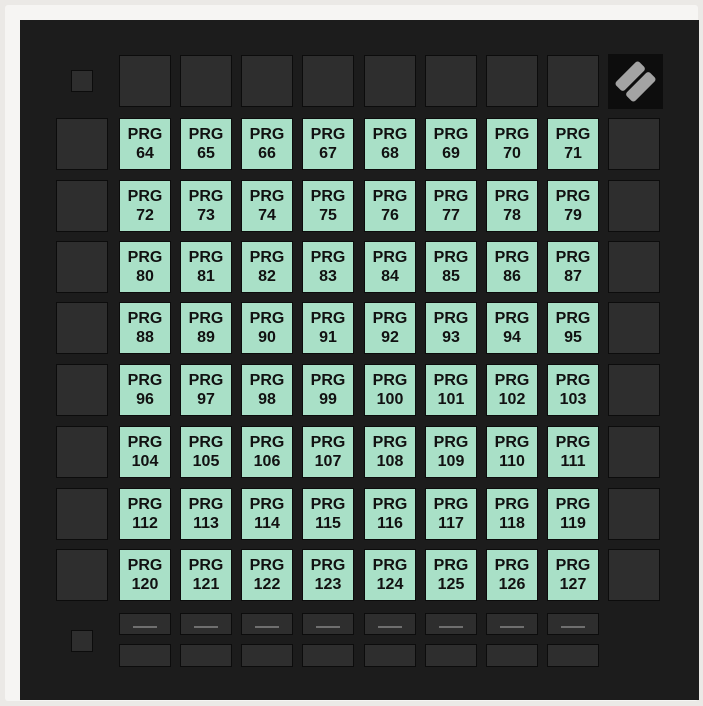 The width and height of the screenshot is (703, 706). What do you see at coordinates (206, 328) in the screenshot?
I see `program-pad: PRG 89` at bounding box center [206, 328].